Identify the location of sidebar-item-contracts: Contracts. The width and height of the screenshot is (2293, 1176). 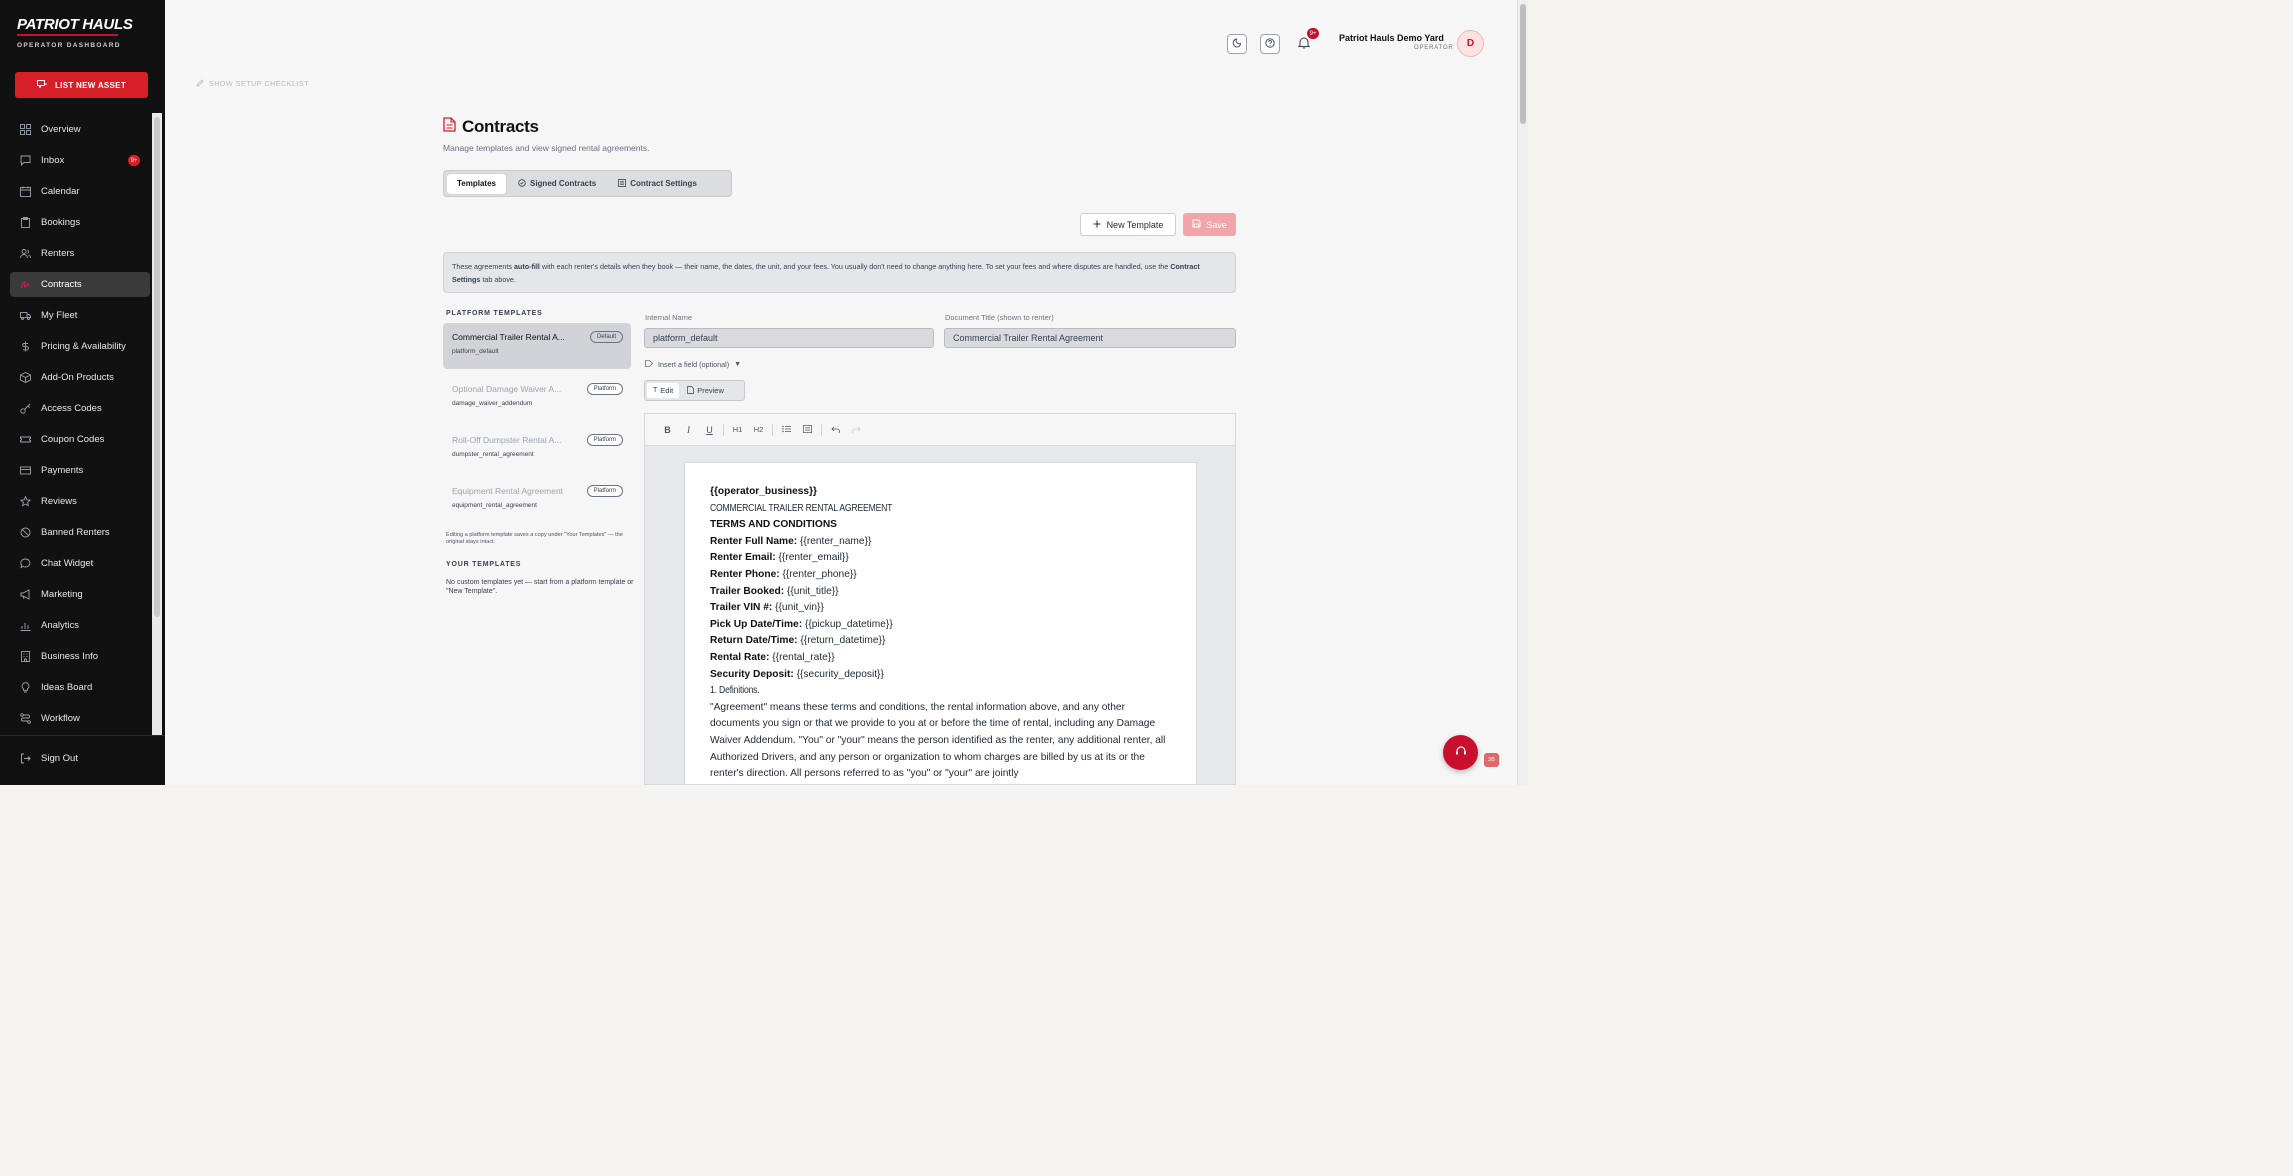
(80, 284).